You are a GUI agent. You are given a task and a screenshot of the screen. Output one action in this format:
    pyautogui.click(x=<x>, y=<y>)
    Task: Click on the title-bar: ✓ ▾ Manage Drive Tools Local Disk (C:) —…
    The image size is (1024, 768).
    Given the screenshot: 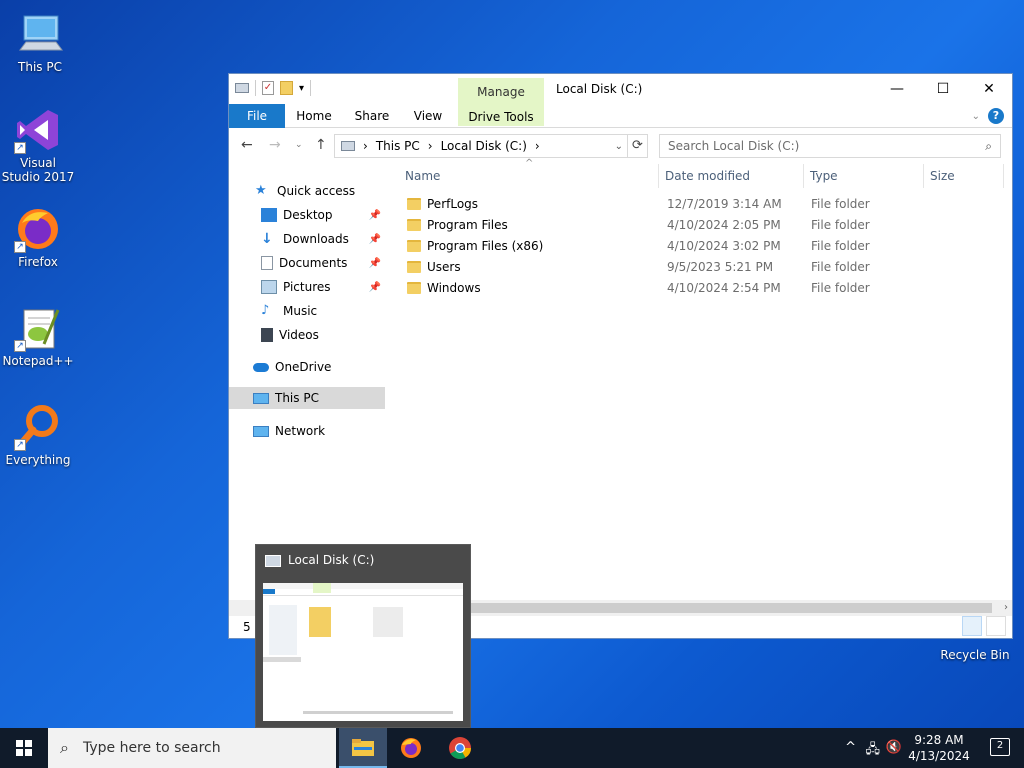 What is the action you would take?
    pyautogui.click(x=620, y=100)
    